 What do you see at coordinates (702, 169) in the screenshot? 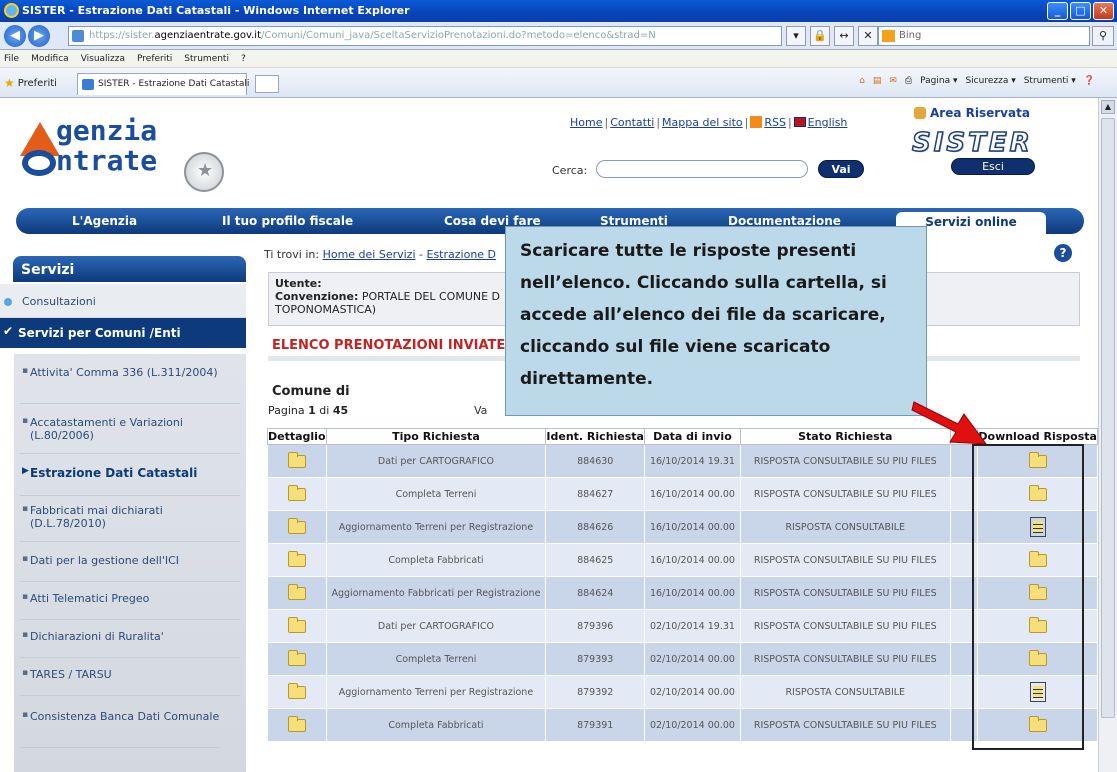
I see `site-search-input` at bounding box center [702, 169].